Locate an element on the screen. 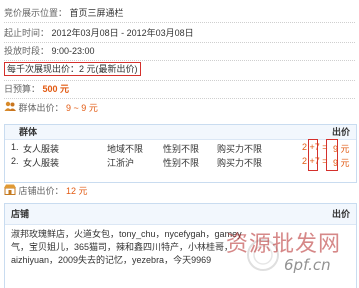 This screenshot has height=288, width=359. table-row: 2. 女人服装 江浙沪 性别不限 购买力不限 2 +7 = 9 元 is located at coordinates (181, 162).